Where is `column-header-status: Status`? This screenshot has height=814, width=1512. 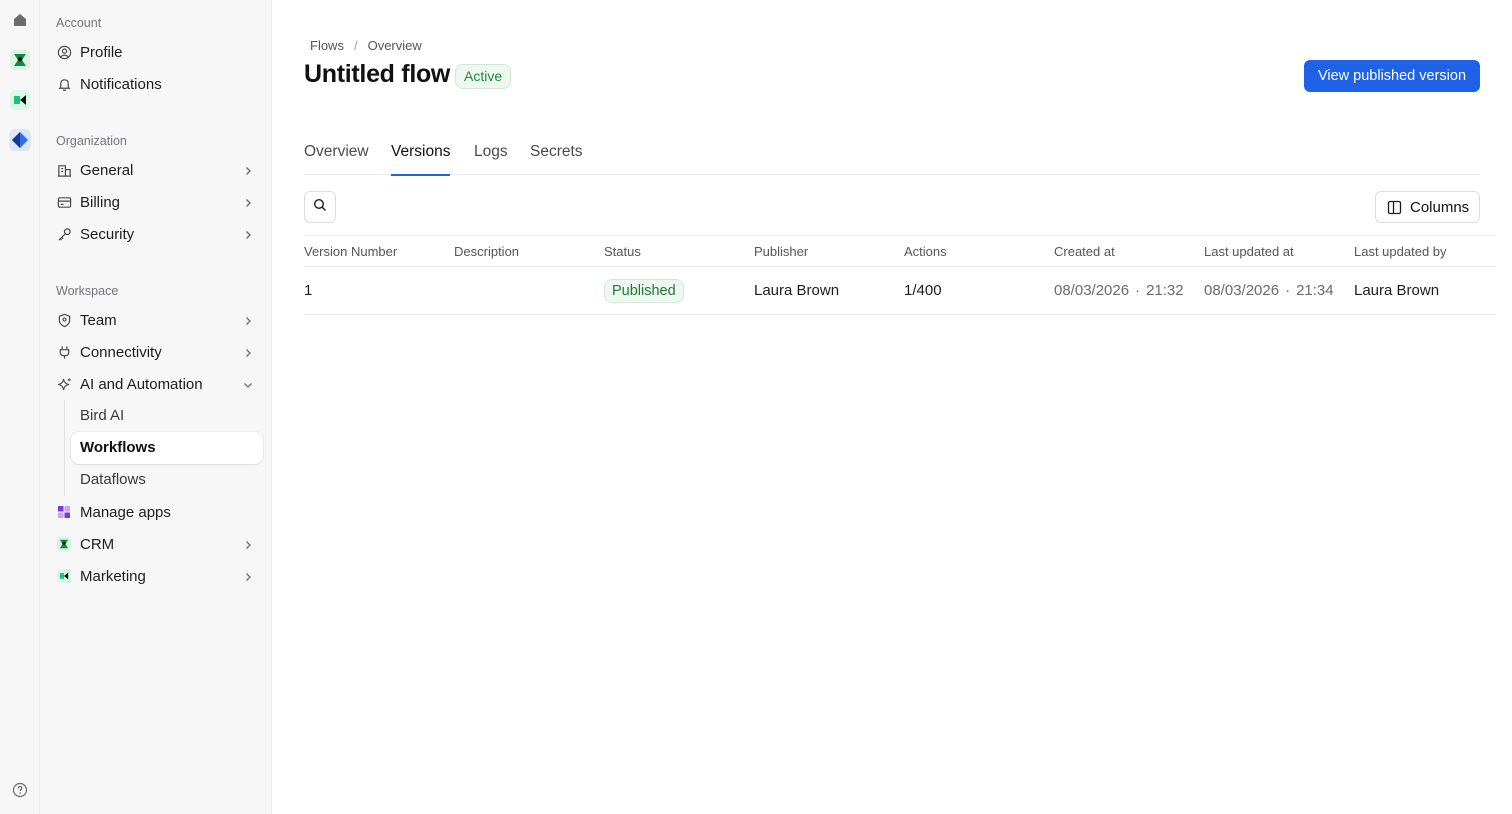 column-header-status: Status is located at coordinates (622, 251).